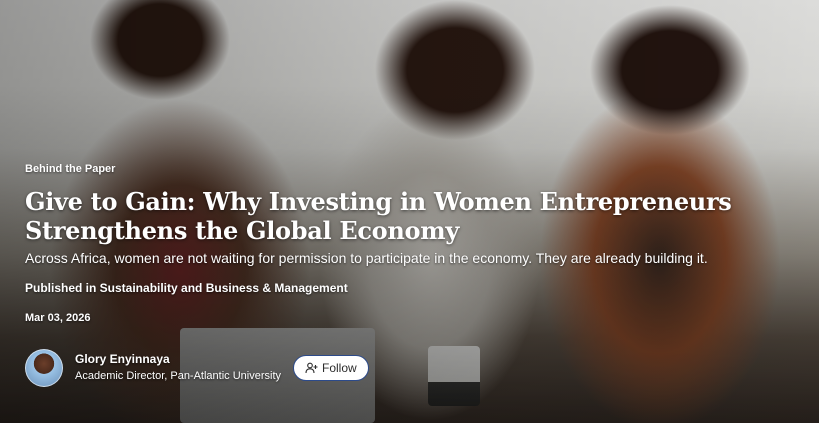  What do you see at coordinates (44, 368) in the screenshot?
I see `avatar` at bounding box center [44, 368].